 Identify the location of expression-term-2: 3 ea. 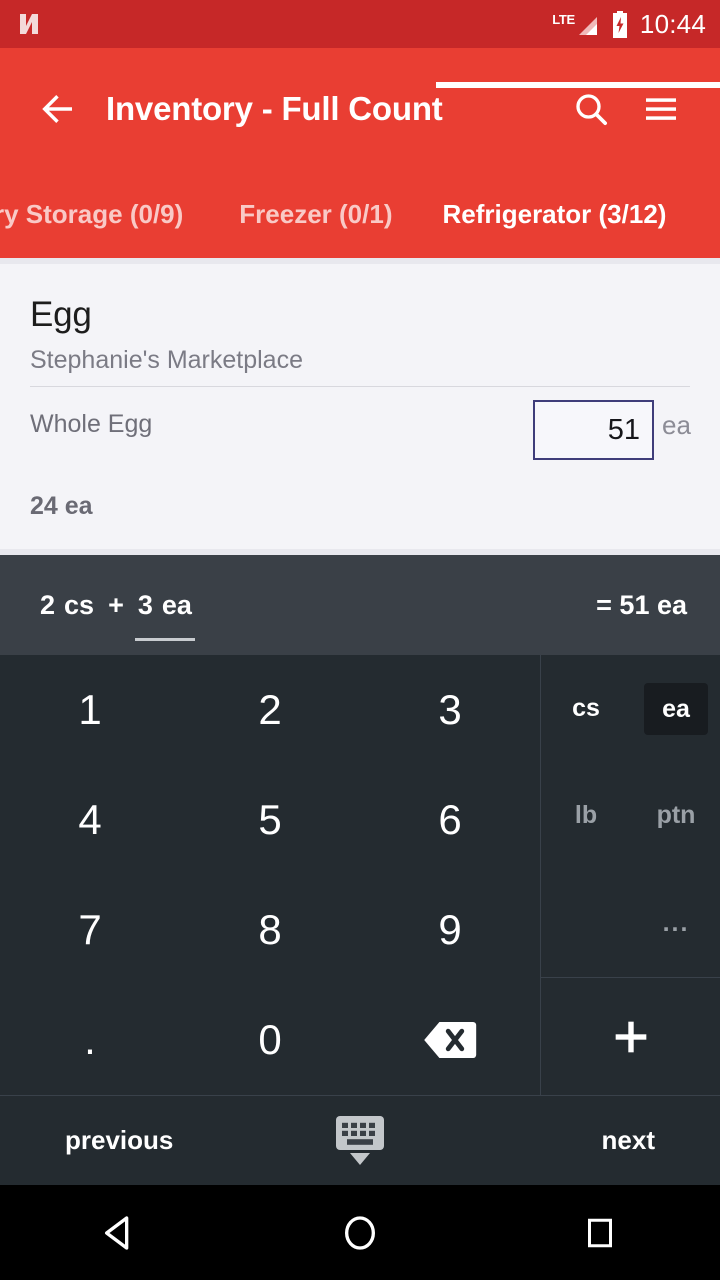
(165, 615).